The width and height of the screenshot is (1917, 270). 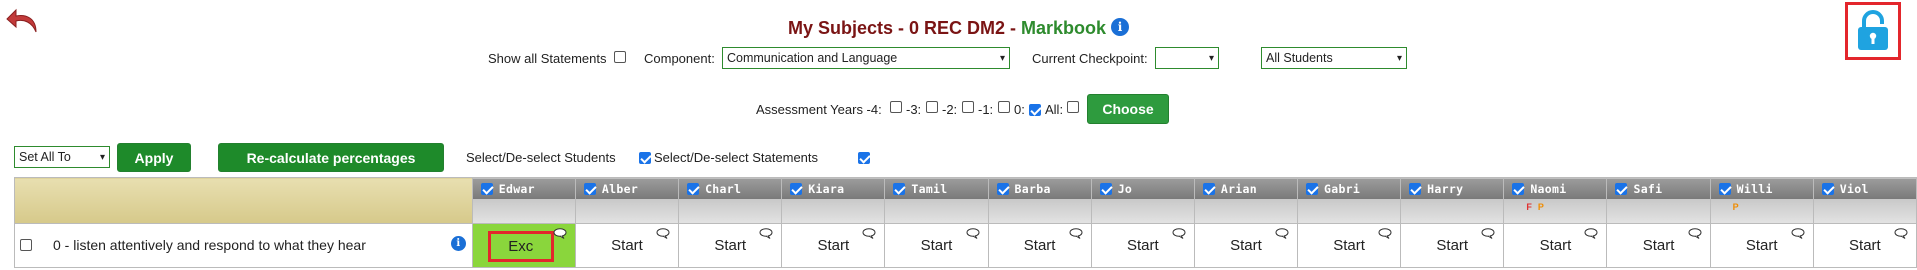 I want to click on flag-p-badge: P, so click(x=1735, y=207).